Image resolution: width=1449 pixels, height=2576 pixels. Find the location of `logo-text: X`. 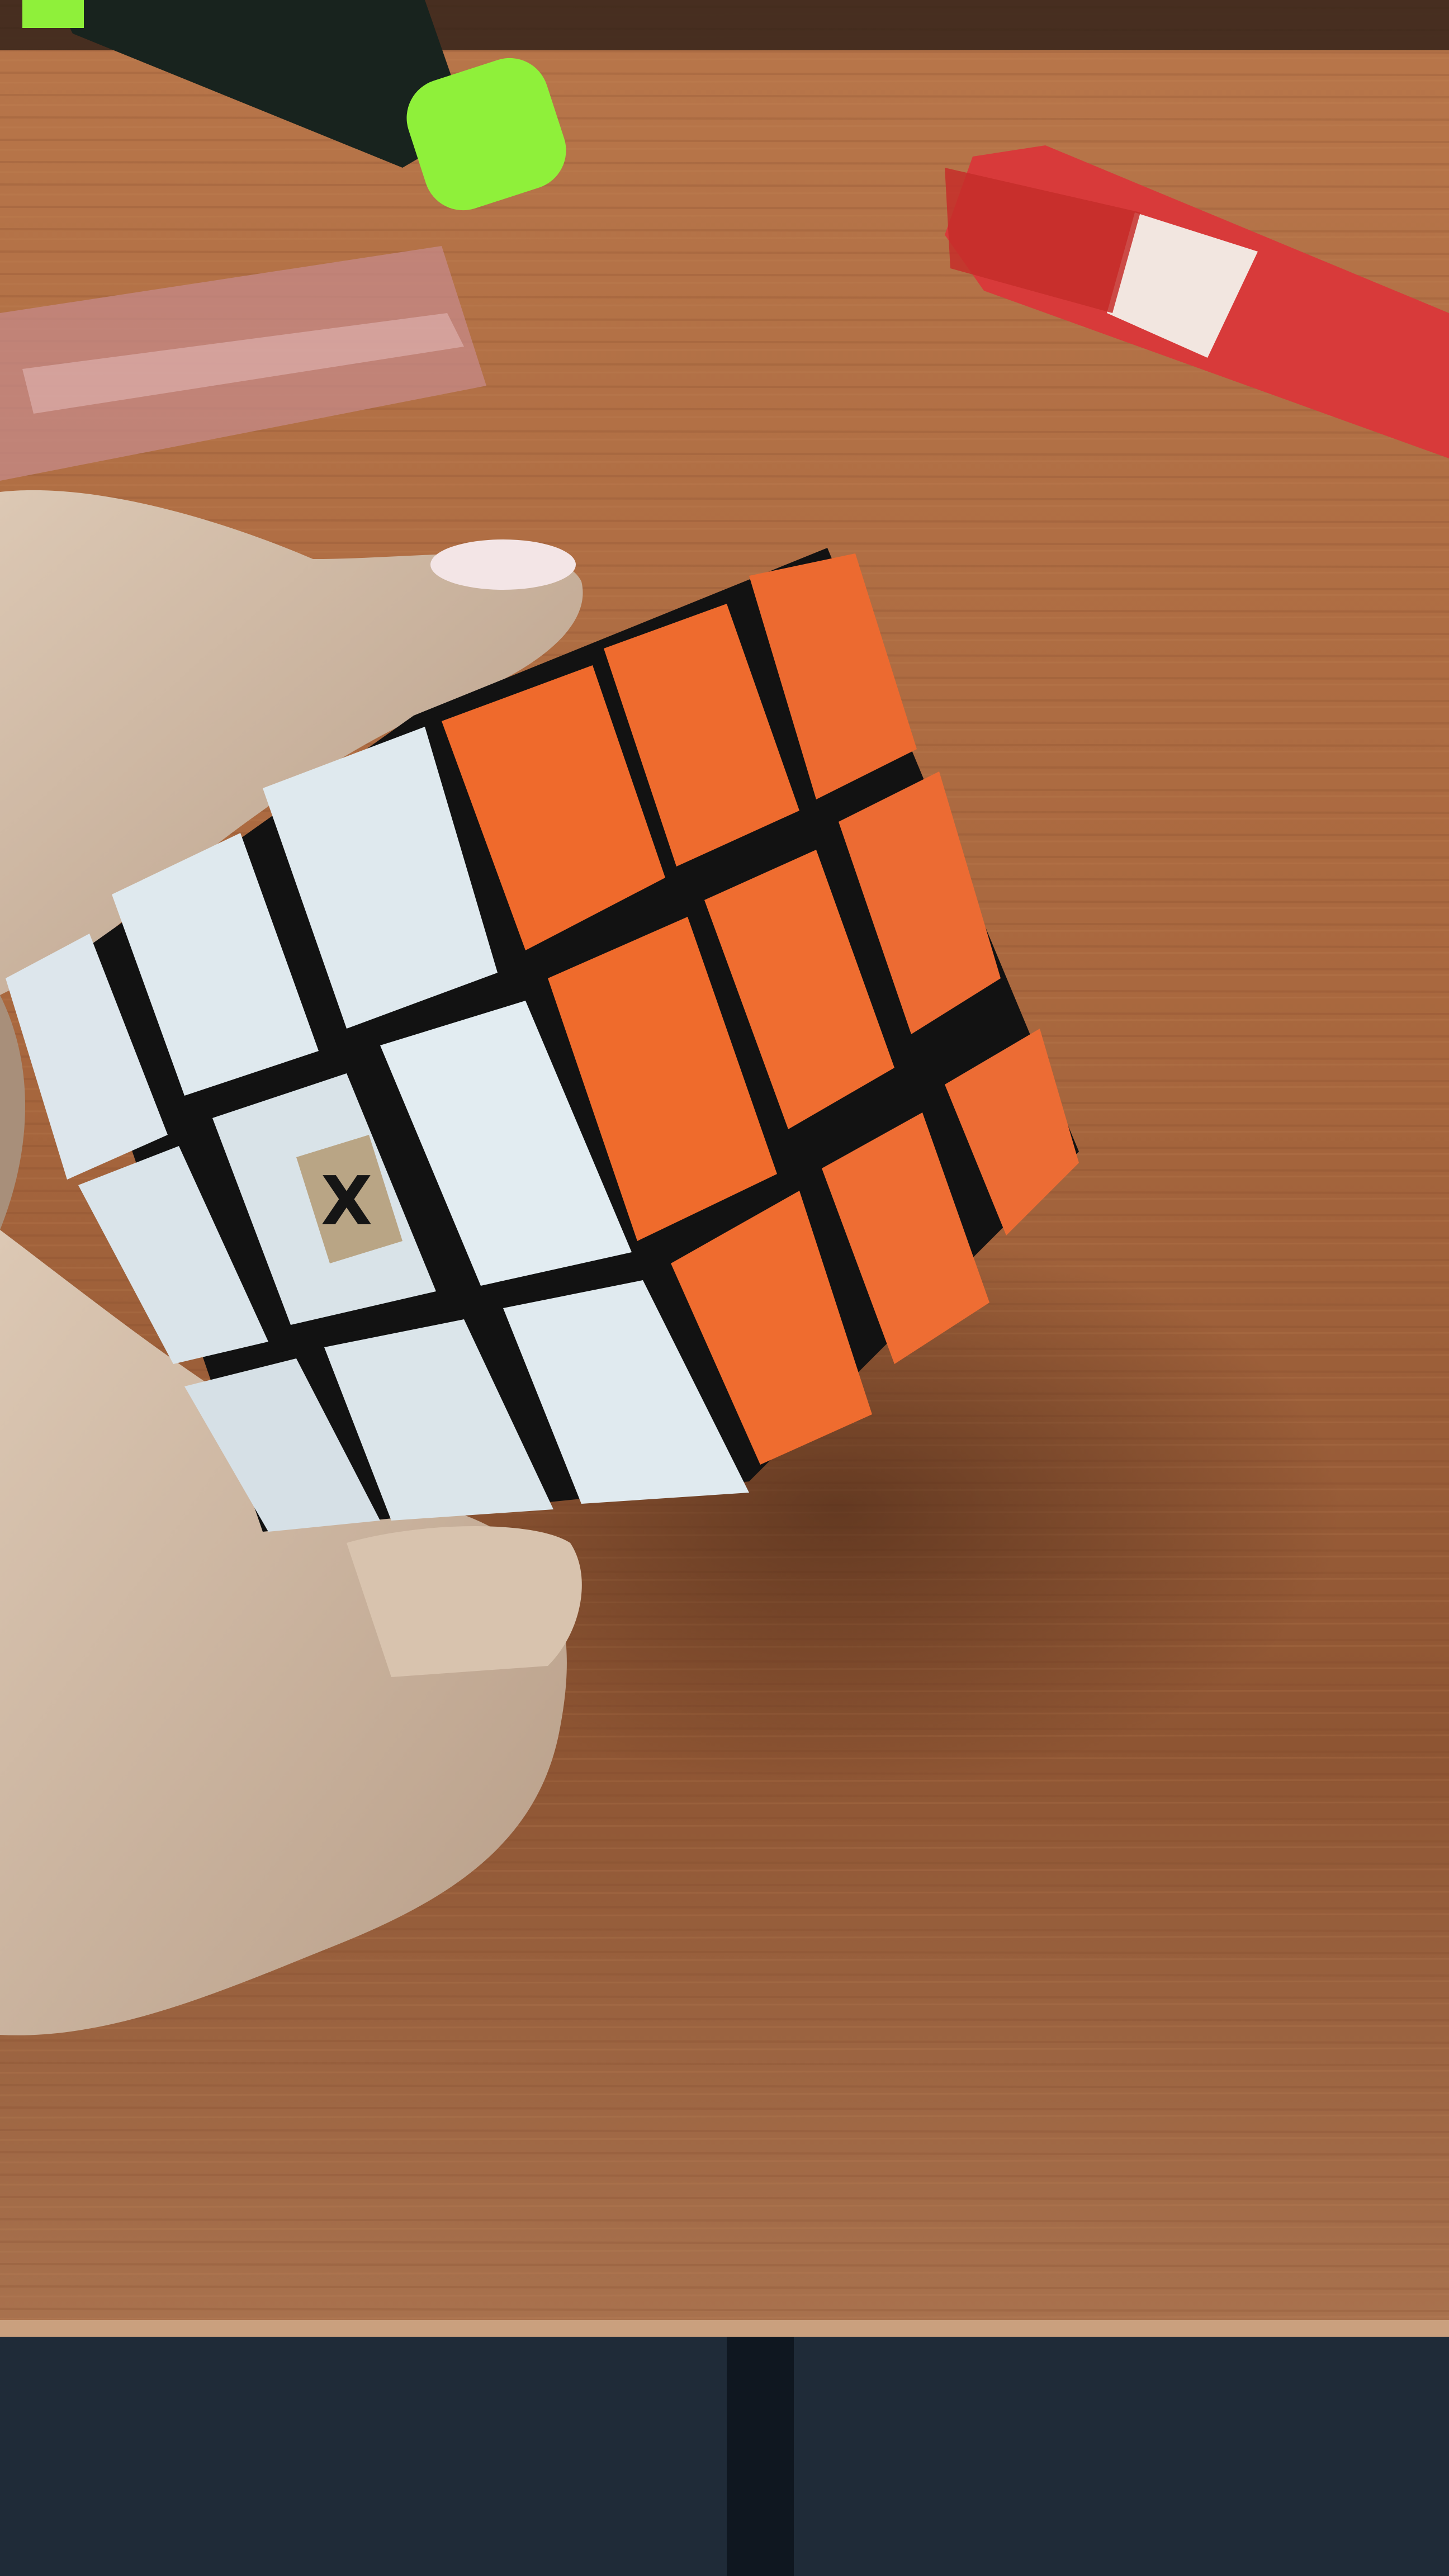

logo-text: X is located at coordinates (347, 1201).